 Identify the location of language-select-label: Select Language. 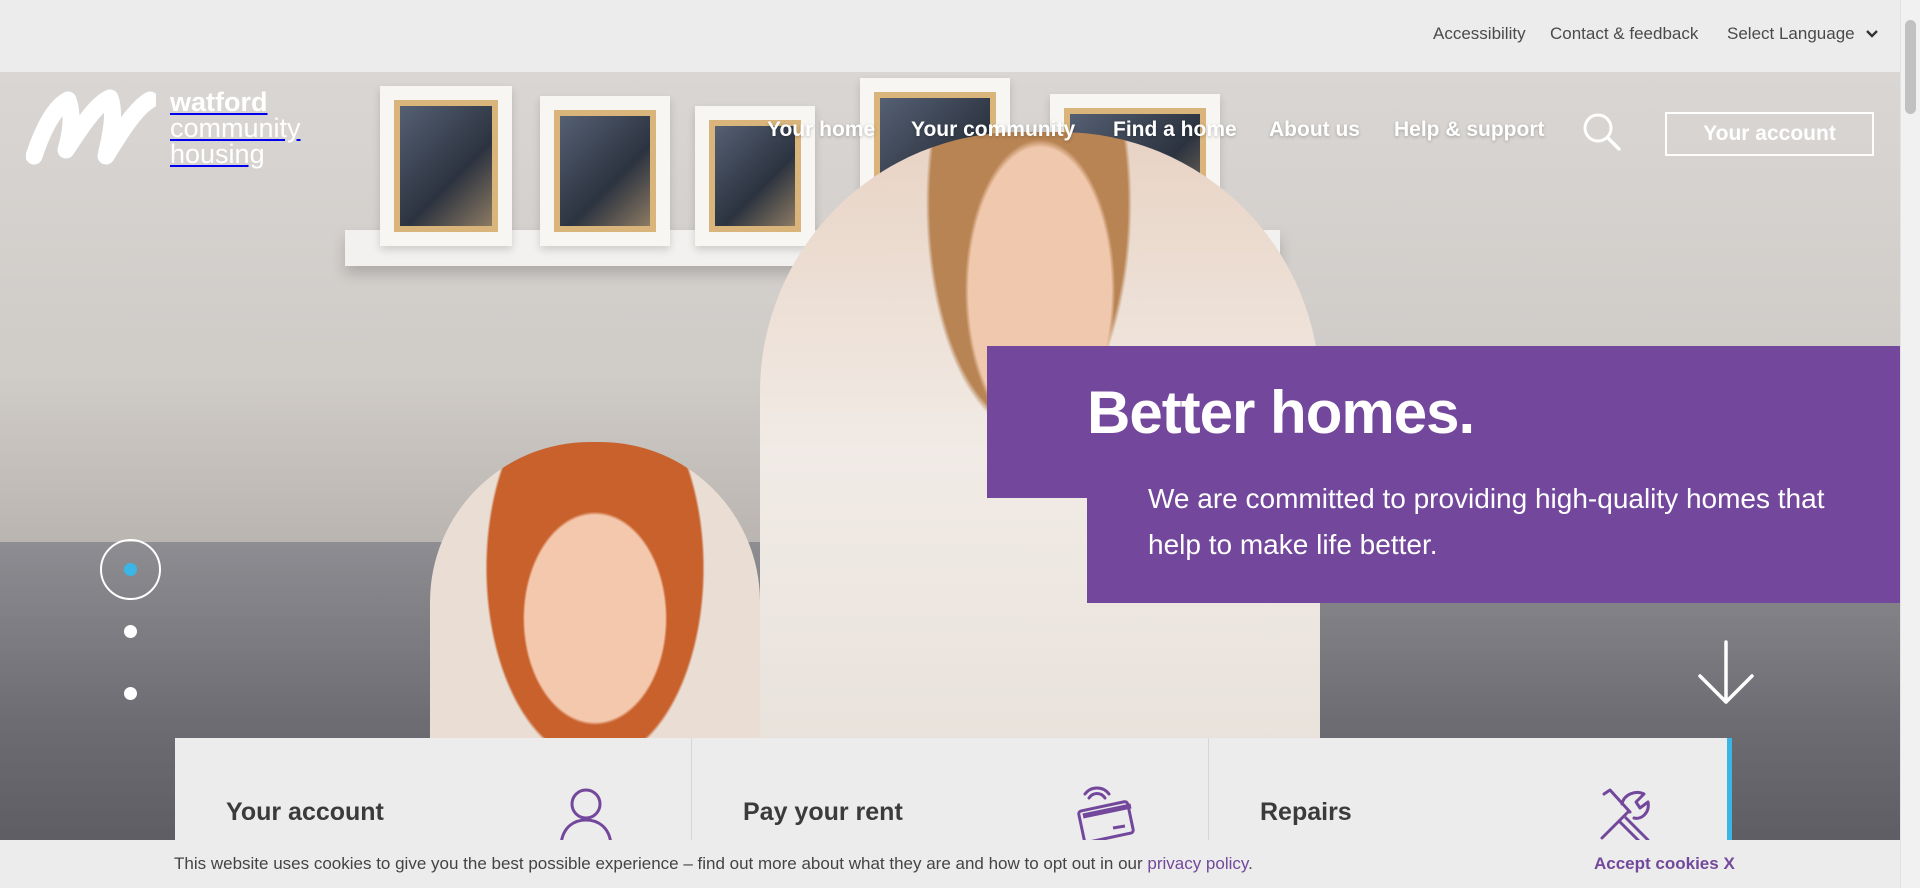
(1791, 33).